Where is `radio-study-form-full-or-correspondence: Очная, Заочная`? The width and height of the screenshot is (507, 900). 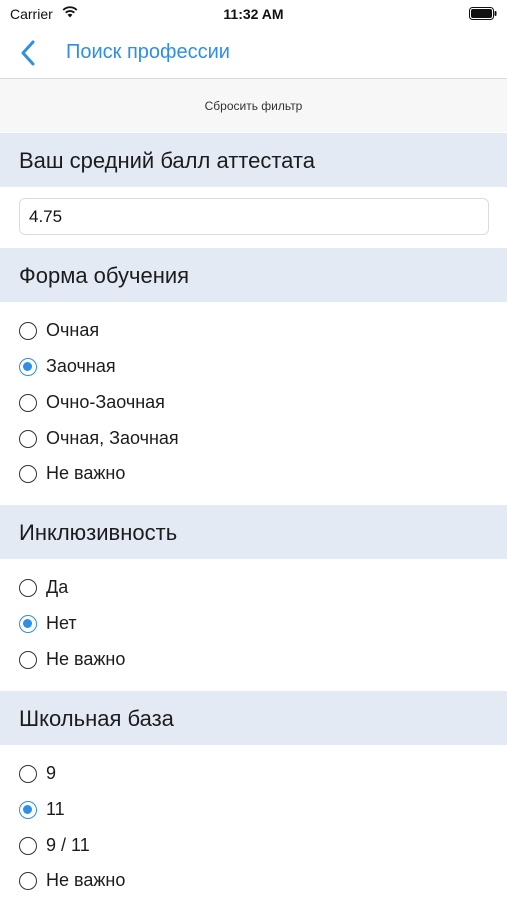 radio-study-form-full-or-correspondence: Очная, Заочная is located at coordinates (169, 441).